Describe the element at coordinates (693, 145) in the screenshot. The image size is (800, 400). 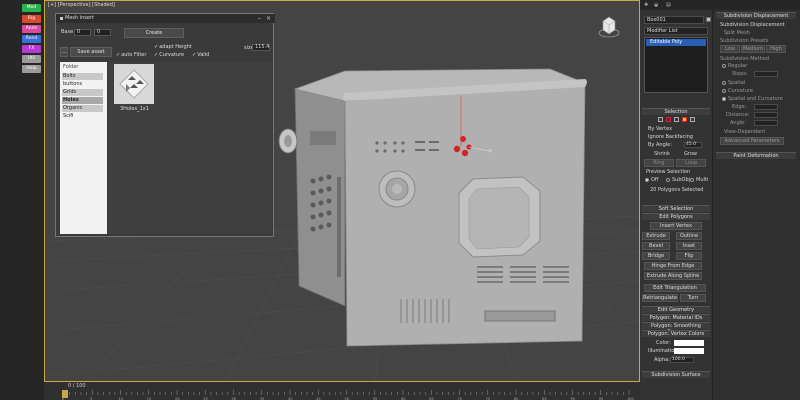
I see `by-angle-spinner: 45.0` at that location.